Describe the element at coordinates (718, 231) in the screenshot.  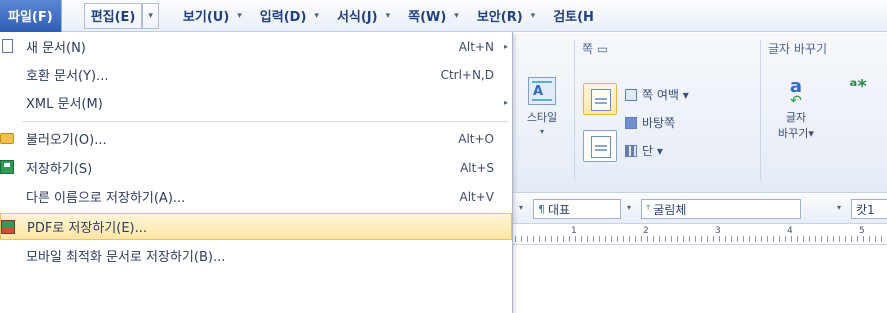
I see `ruler-number: 3` at that location.